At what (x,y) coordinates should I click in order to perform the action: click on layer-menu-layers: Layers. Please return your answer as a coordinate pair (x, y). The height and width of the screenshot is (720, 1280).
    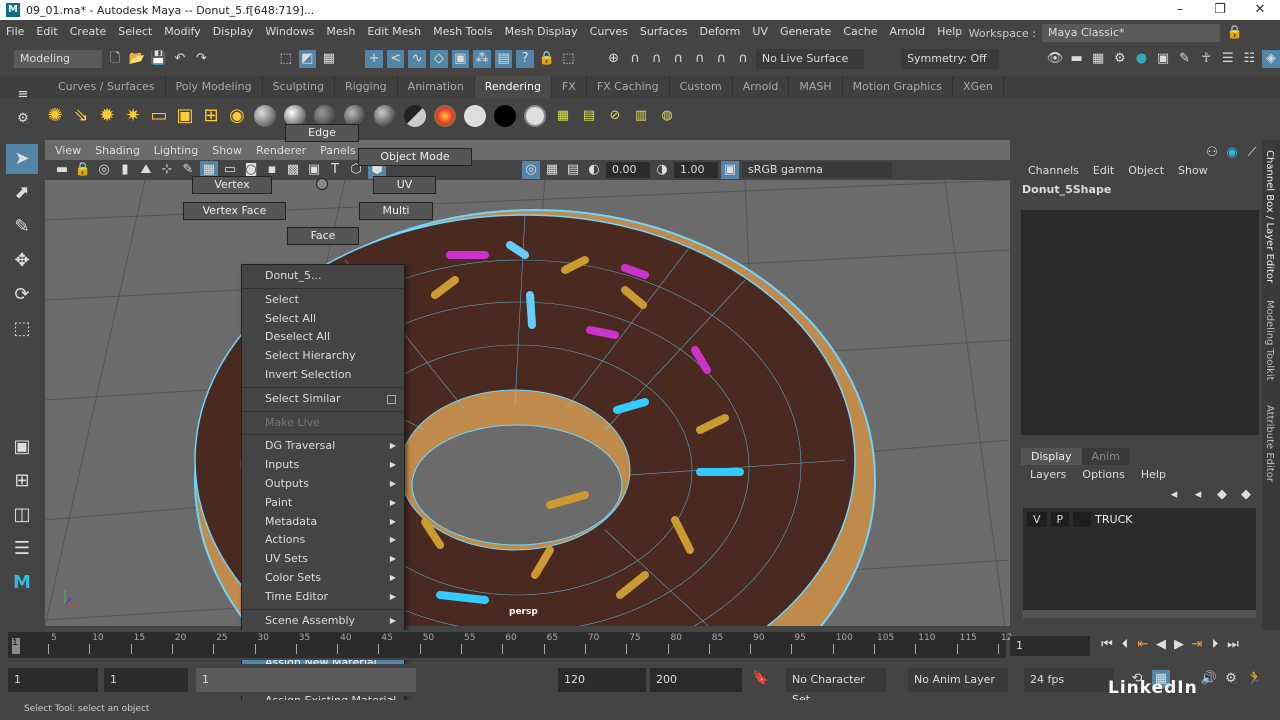
    Looking at the image, I should click on (1048, 474).